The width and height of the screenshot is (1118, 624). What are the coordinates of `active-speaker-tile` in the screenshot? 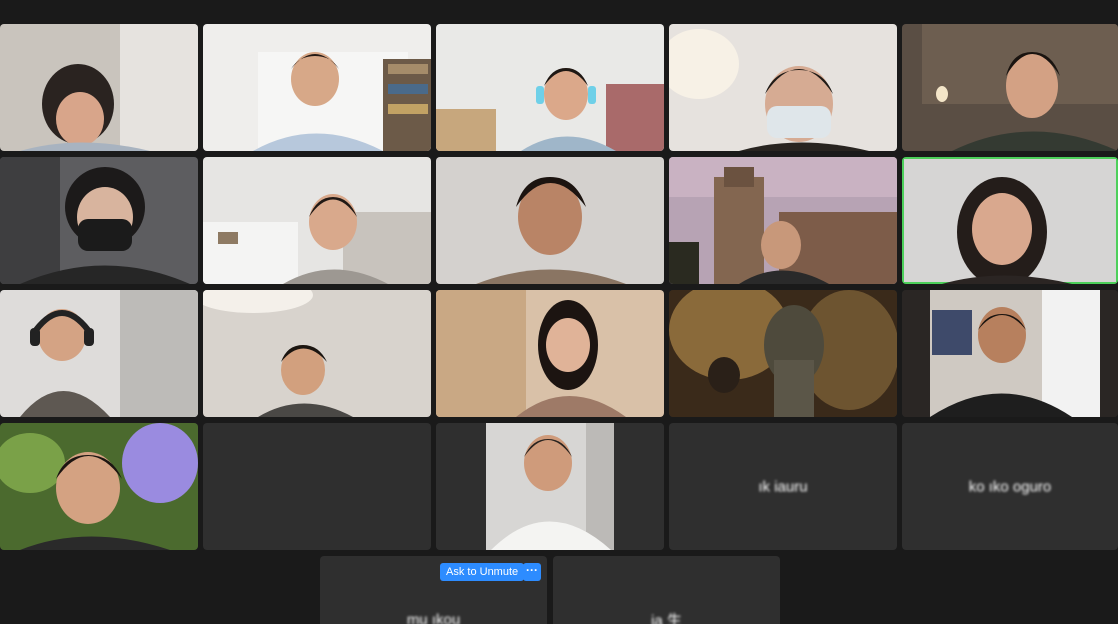 It's located at (1010, 220).